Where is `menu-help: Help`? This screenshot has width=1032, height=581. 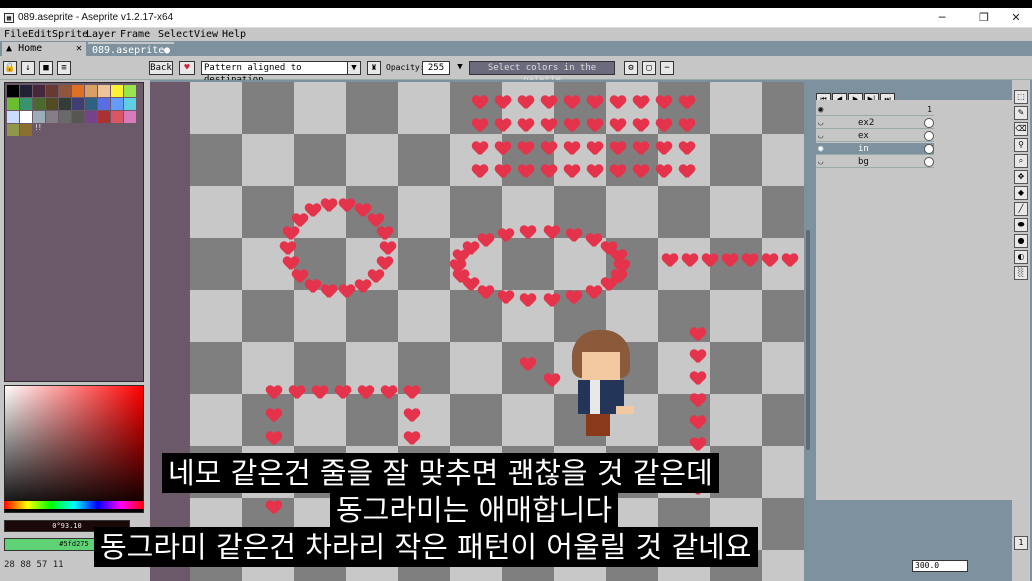
menu-help: Help is located at coordinates (234, 34).